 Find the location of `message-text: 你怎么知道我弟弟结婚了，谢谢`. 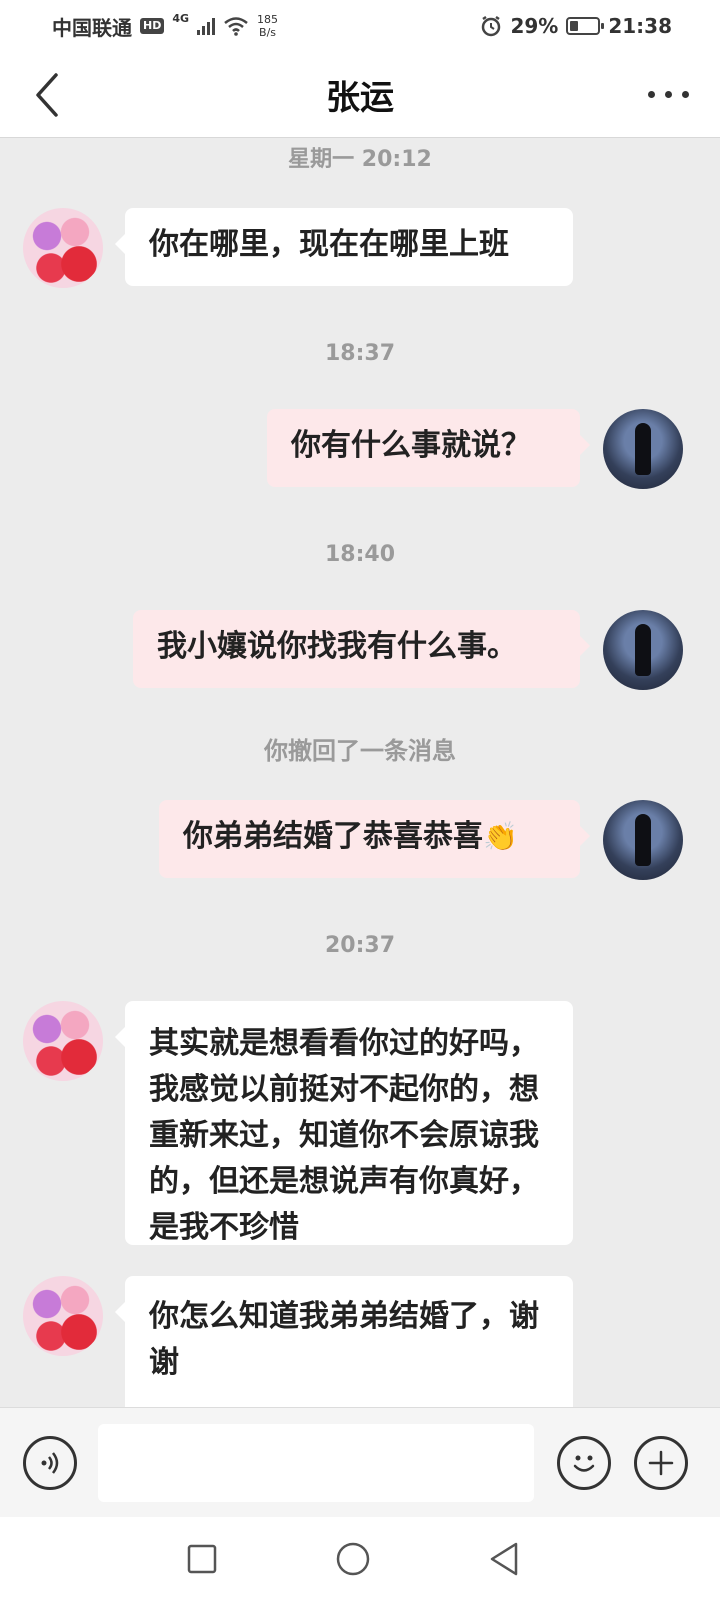

message-text: 你怎么知道我弟弟结婚了，谢谢 is located at coordinates (344, 1339).